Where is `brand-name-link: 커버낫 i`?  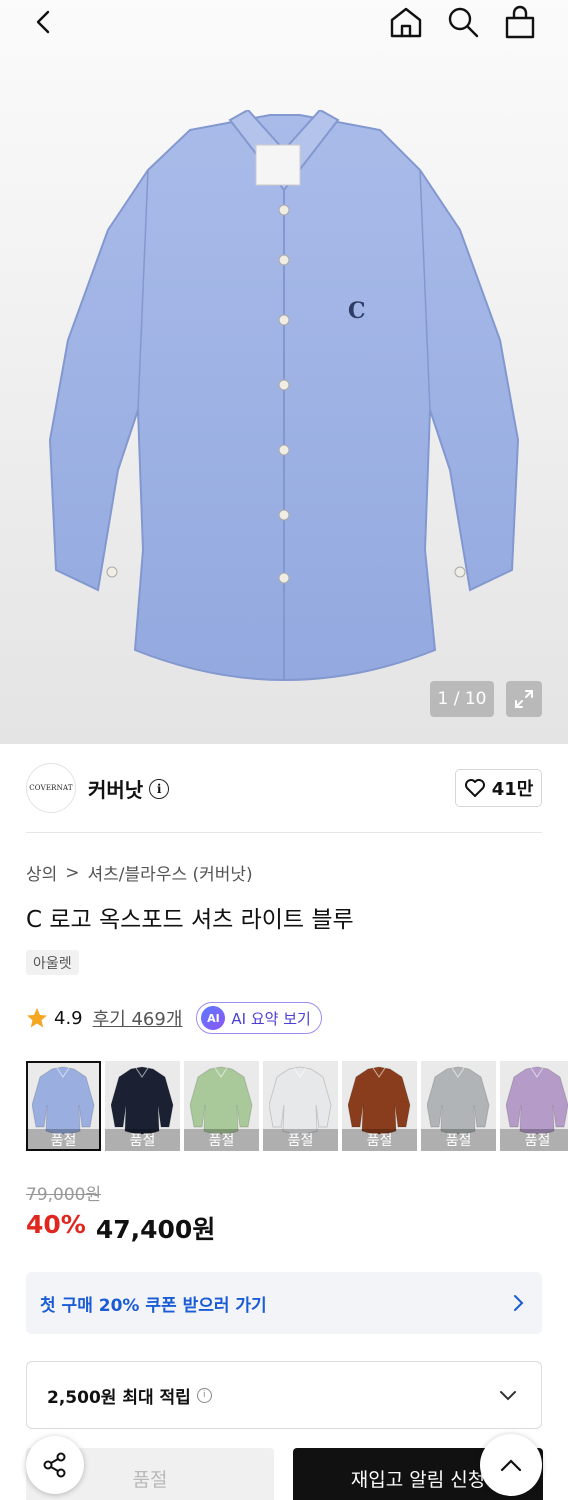 brand-name-link: 커버낫 i is located at coordinates (129, 788).